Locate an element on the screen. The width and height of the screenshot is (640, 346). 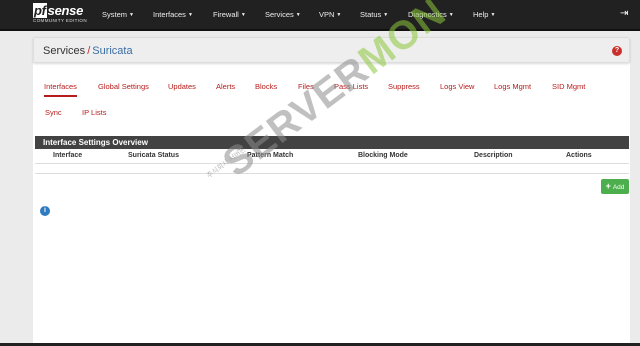
menu-status: Status ▼ is located at coordinates (374, 14).